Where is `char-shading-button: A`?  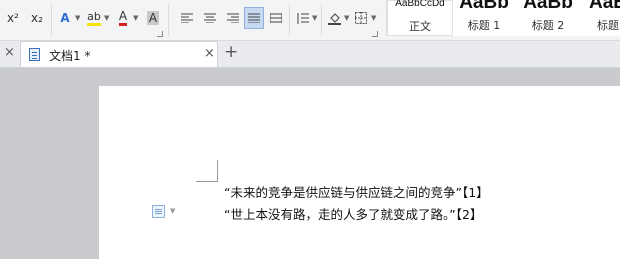 char-shading-button: A is located at coordinates (153, 18).